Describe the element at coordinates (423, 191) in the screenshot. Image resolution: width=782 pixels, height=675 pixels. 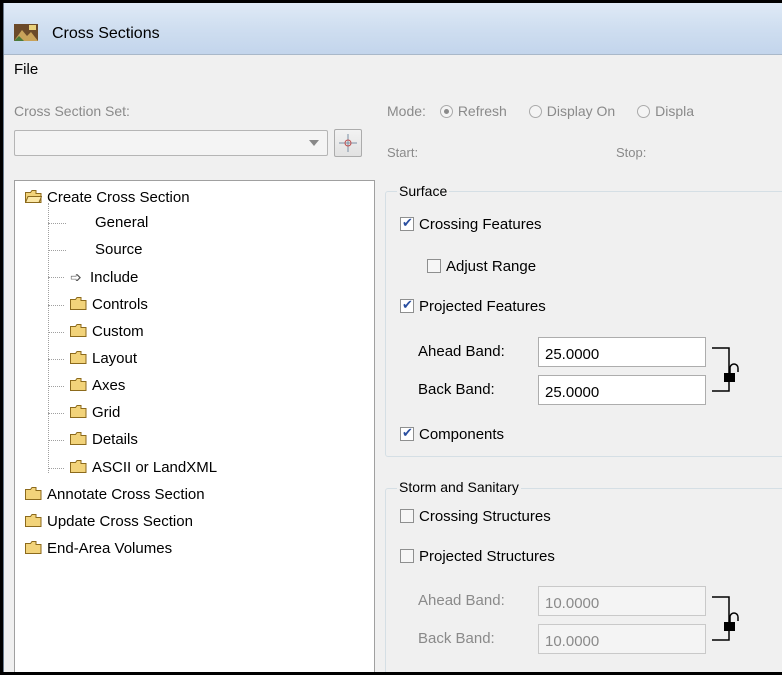
I see `surface-group-title: Surface` at that location.